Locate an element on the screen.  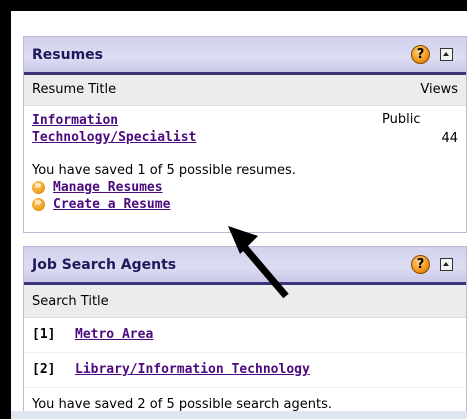
views-column-label: Views is located at coordinates (439, 89).